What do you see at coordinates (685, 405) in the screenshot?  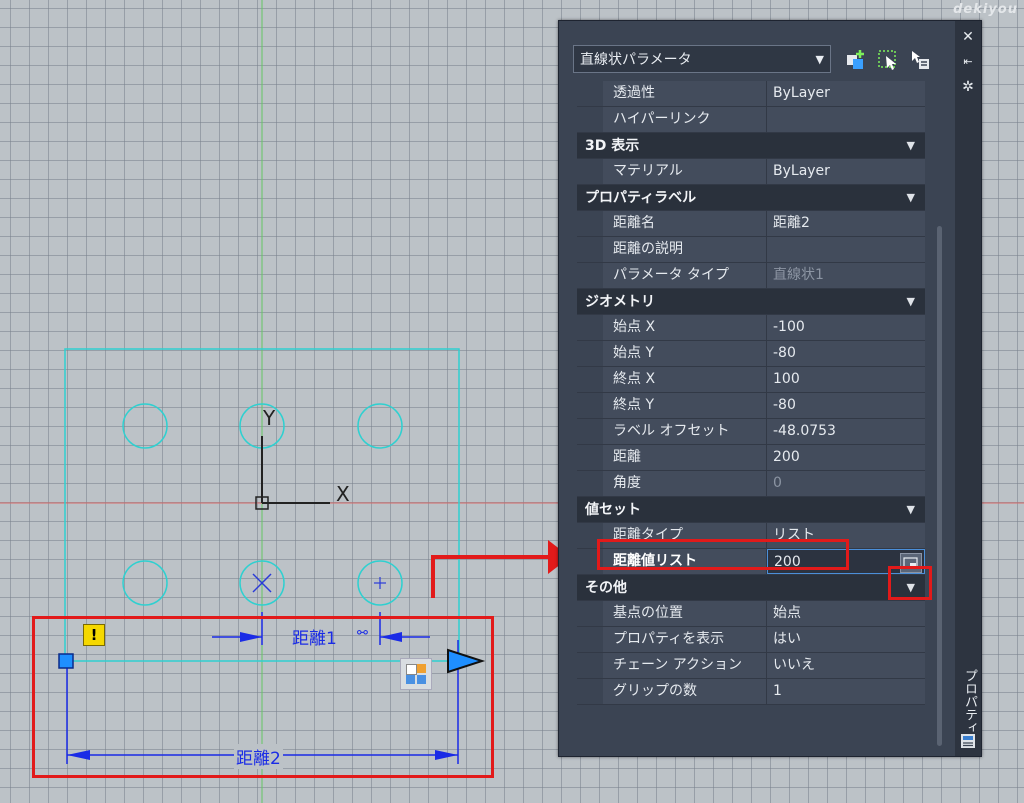 I see `property-key: 終点 Y` at bounding box center [685, 405].